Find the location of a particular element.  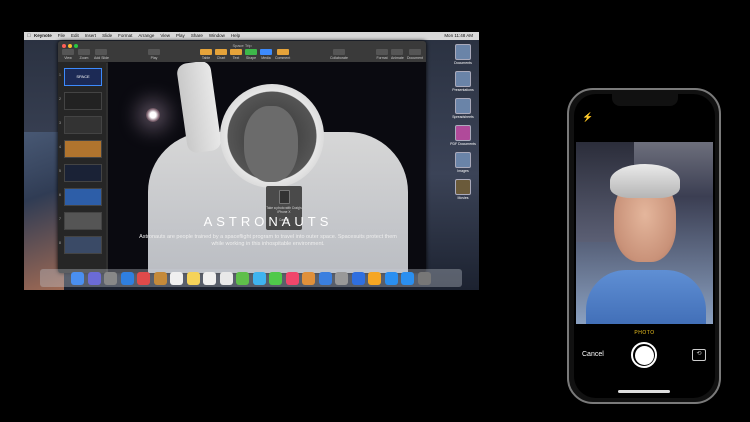

chart-icon is located at coordinates (221, 52).